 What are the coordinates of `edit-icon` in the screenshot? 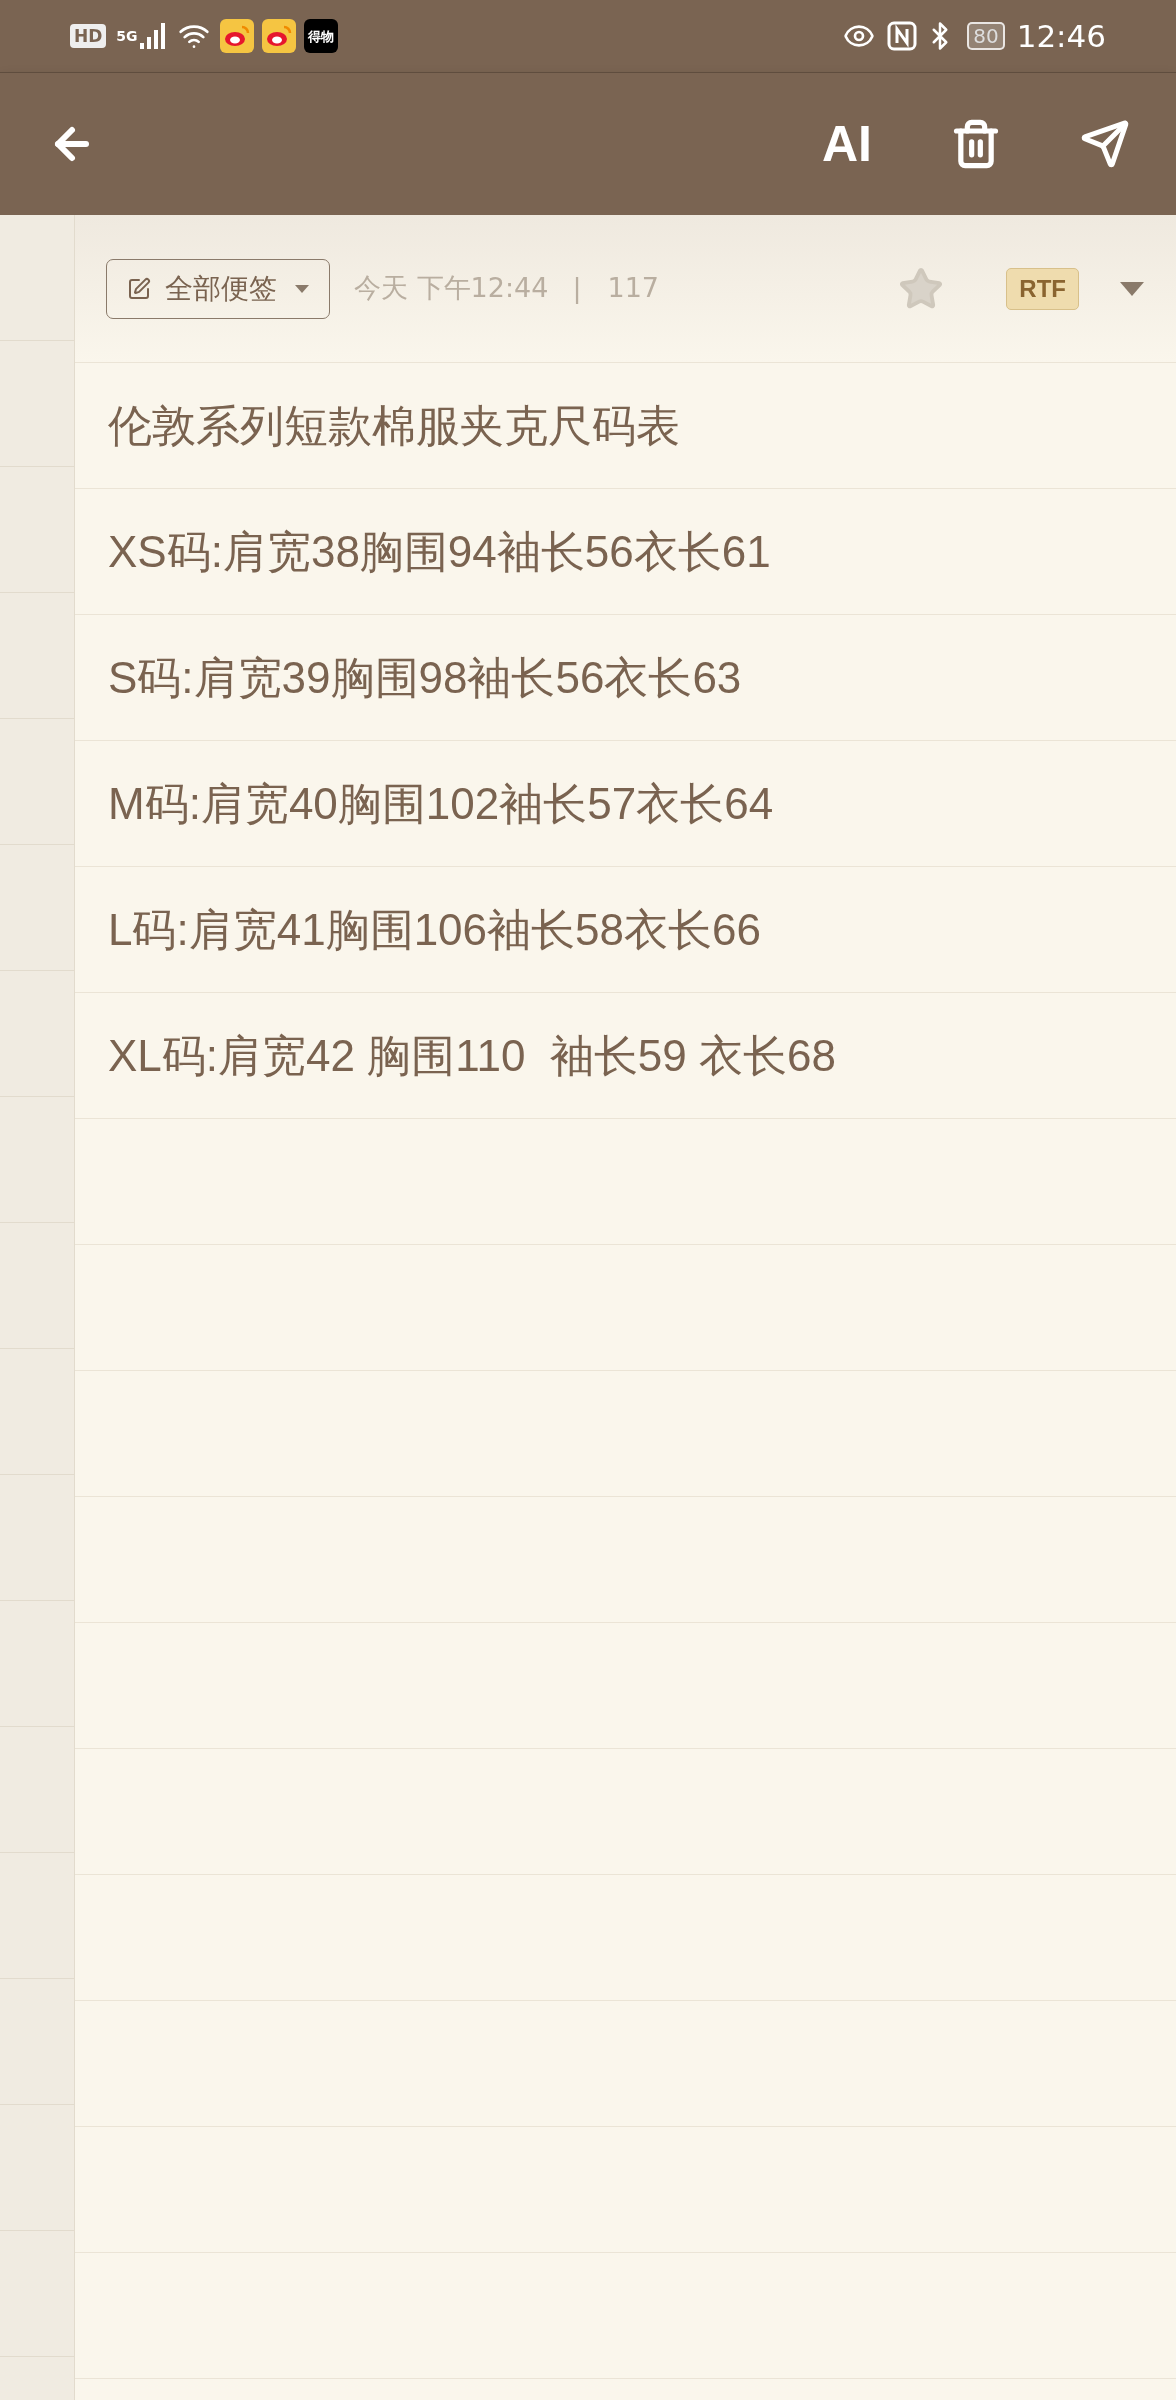 It's located at (139, 288).